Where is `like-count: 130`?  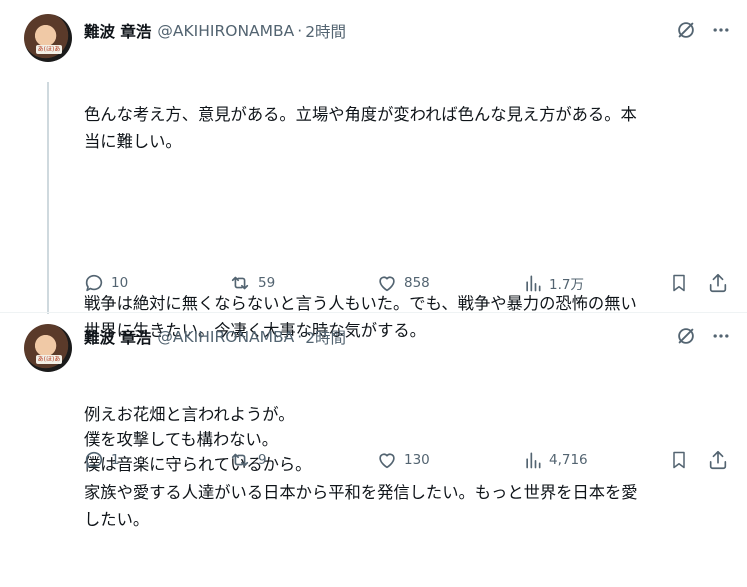
like-count: 130 is located at coordinates (417, 460).